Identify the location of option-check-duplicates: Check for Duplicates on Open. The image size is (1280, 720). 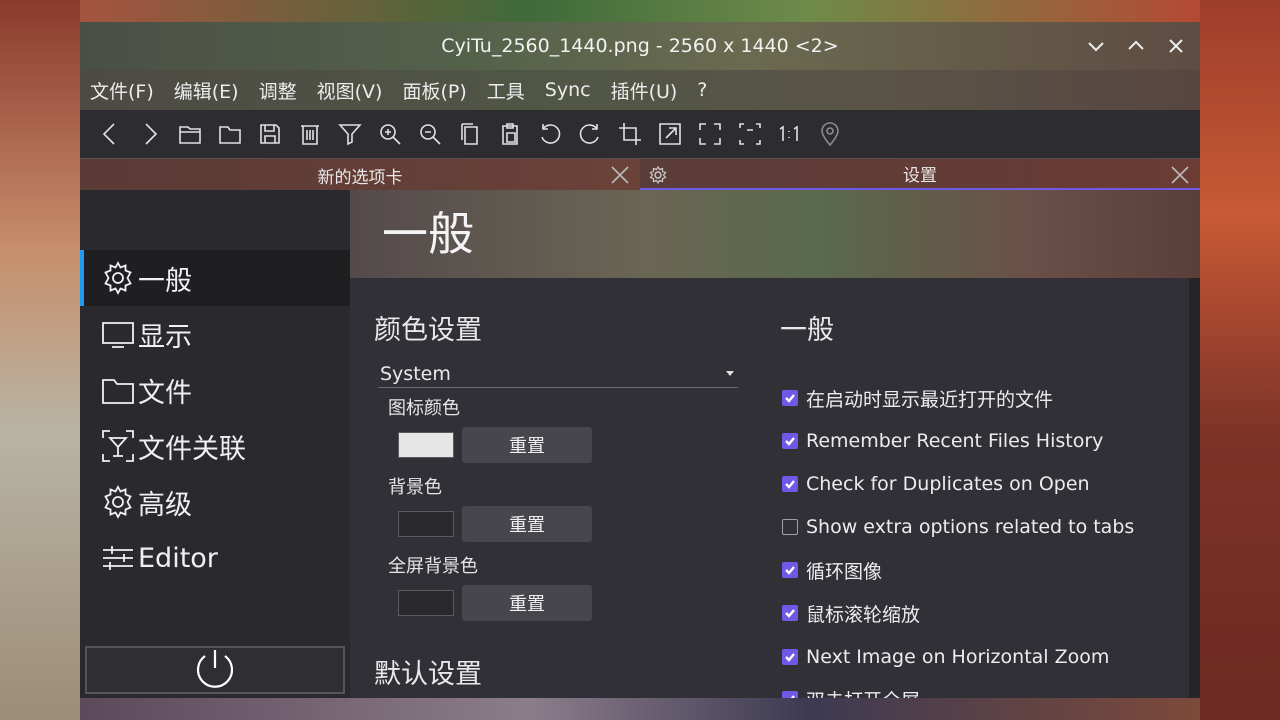
(936, 484).